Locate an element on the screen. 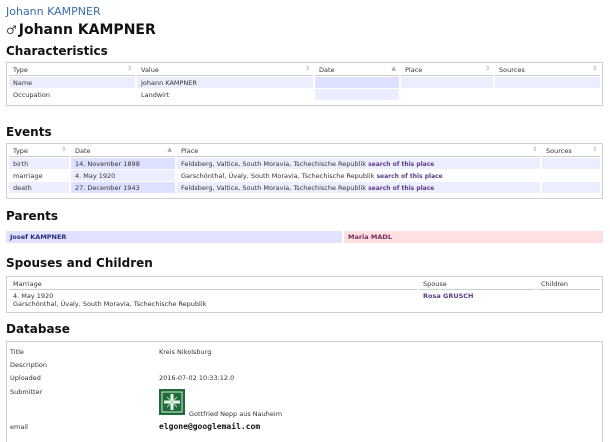 Image resolution: width=610 pixels, height=442 pixels. db-description-label: Description is located at coordinates (29, 365).